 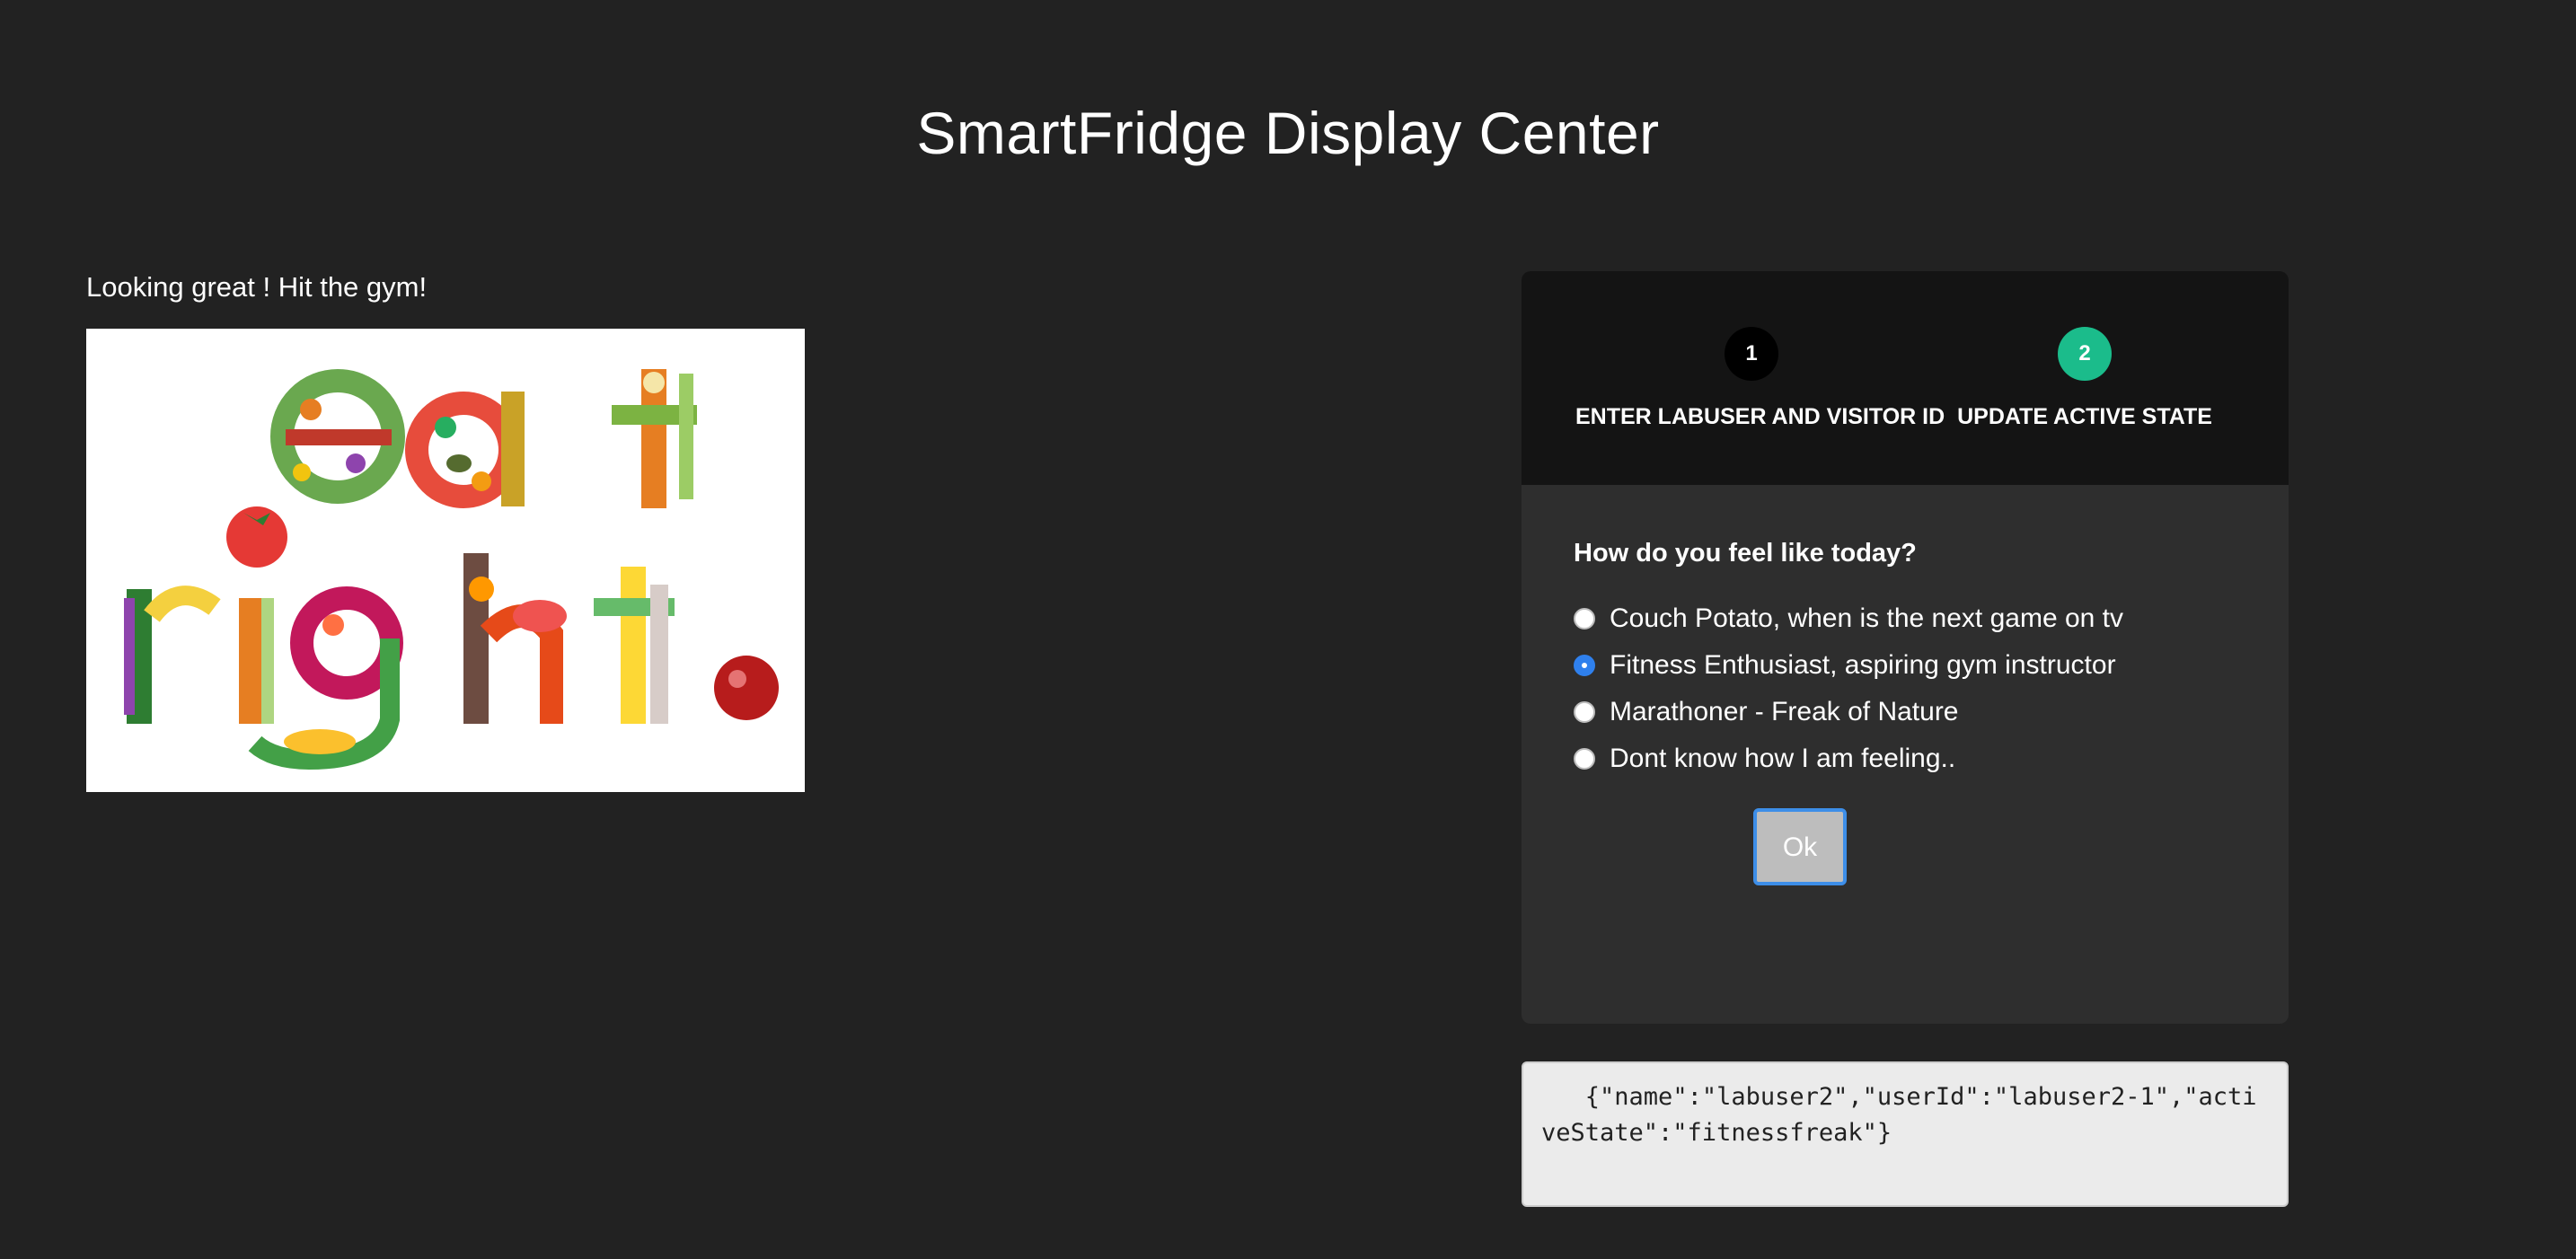 I want to click on radio-fitness-enthusiast, so click(x=1584, y=665).